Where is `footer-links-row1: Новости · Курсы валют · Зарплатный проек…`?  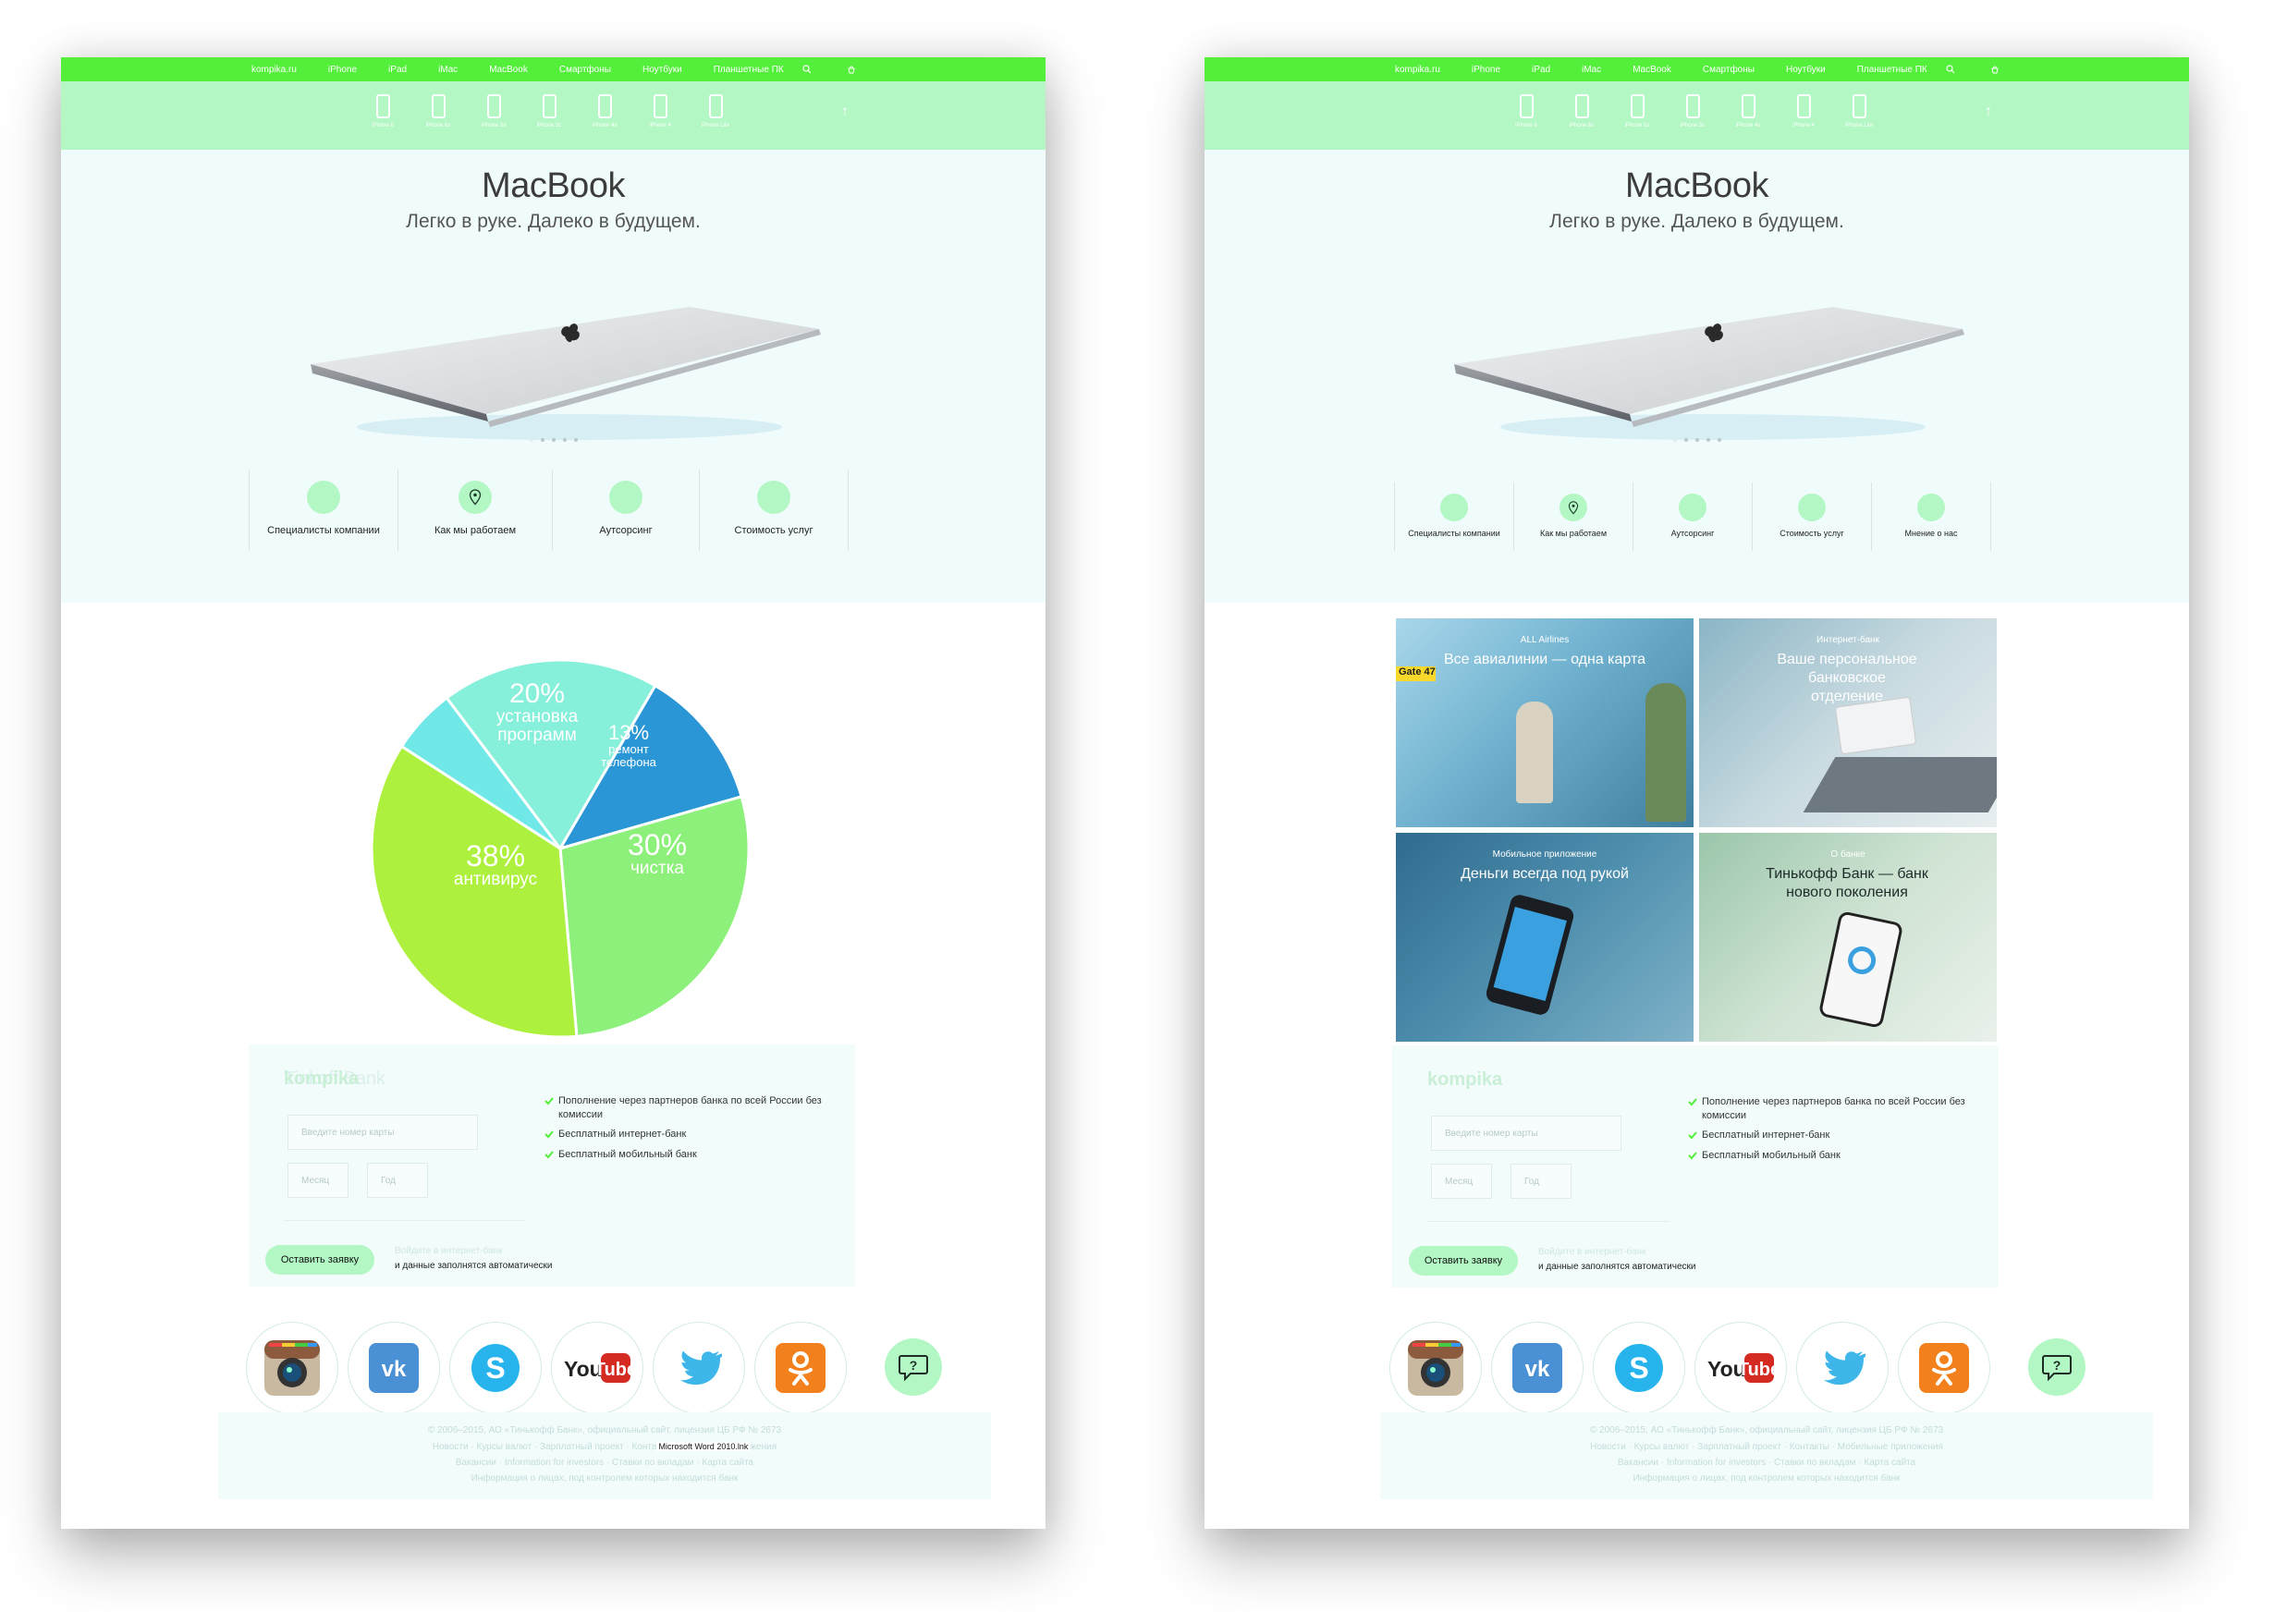
footer-links-row1: Новости · Курсы валют · Зарплатный проек… is located at coordinates (1767, 1447).